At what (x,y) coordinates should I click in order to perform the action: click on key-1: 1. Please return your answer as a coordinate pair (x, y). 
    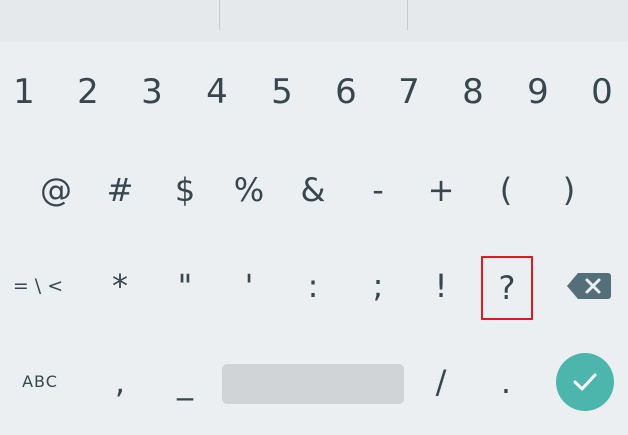
    Looking at the image, I should click on (24, 92).